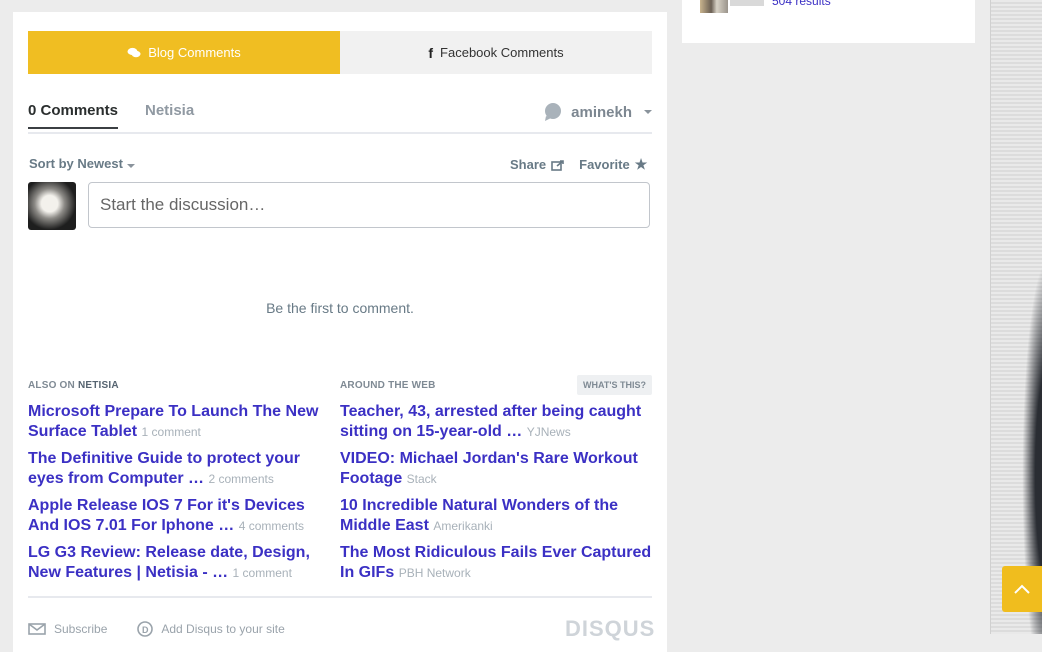 The image size is (1042, 652). Describe the element at coordinates (528, 164) in the screenshot. I see `share-label: Share` at that location.